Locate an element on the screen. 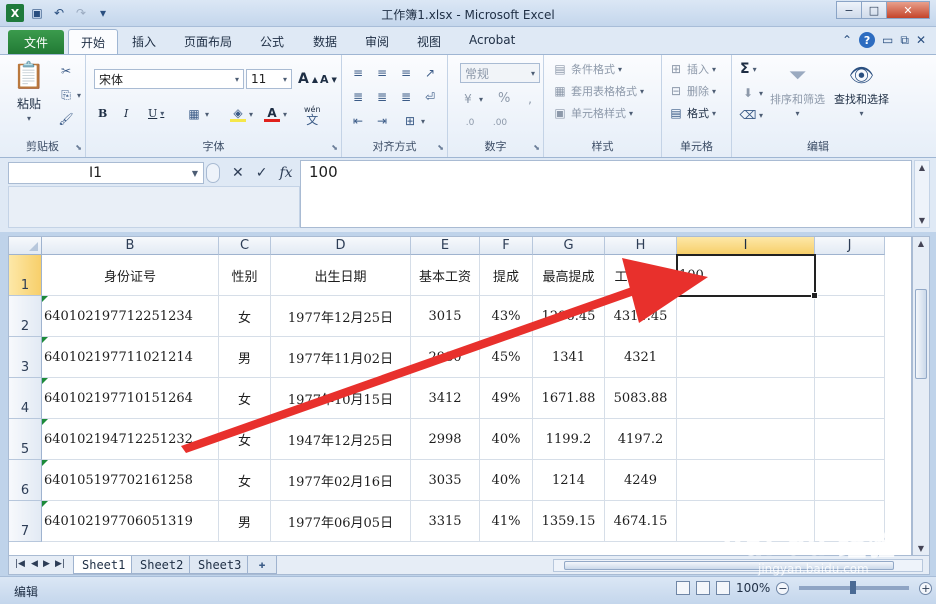  normal-view-icon is located at coordinates (683, 588).